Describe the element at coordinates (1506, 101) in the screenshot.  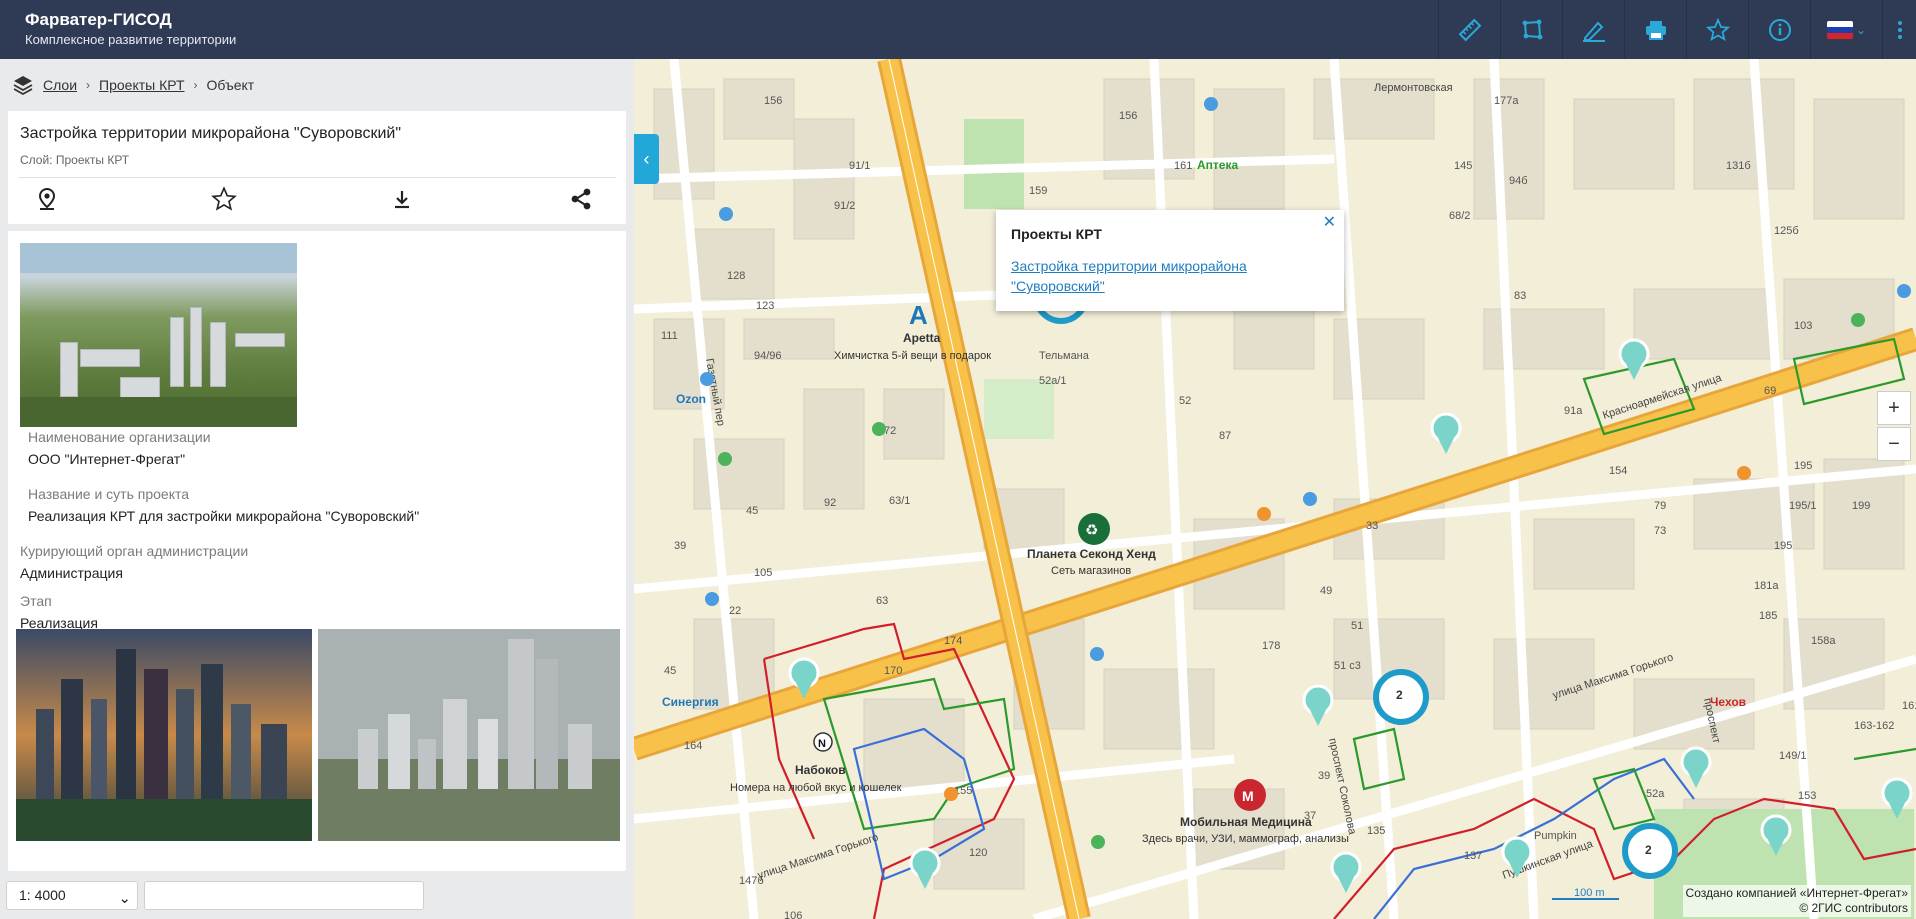
I see `svg-text: 177a` at that location.